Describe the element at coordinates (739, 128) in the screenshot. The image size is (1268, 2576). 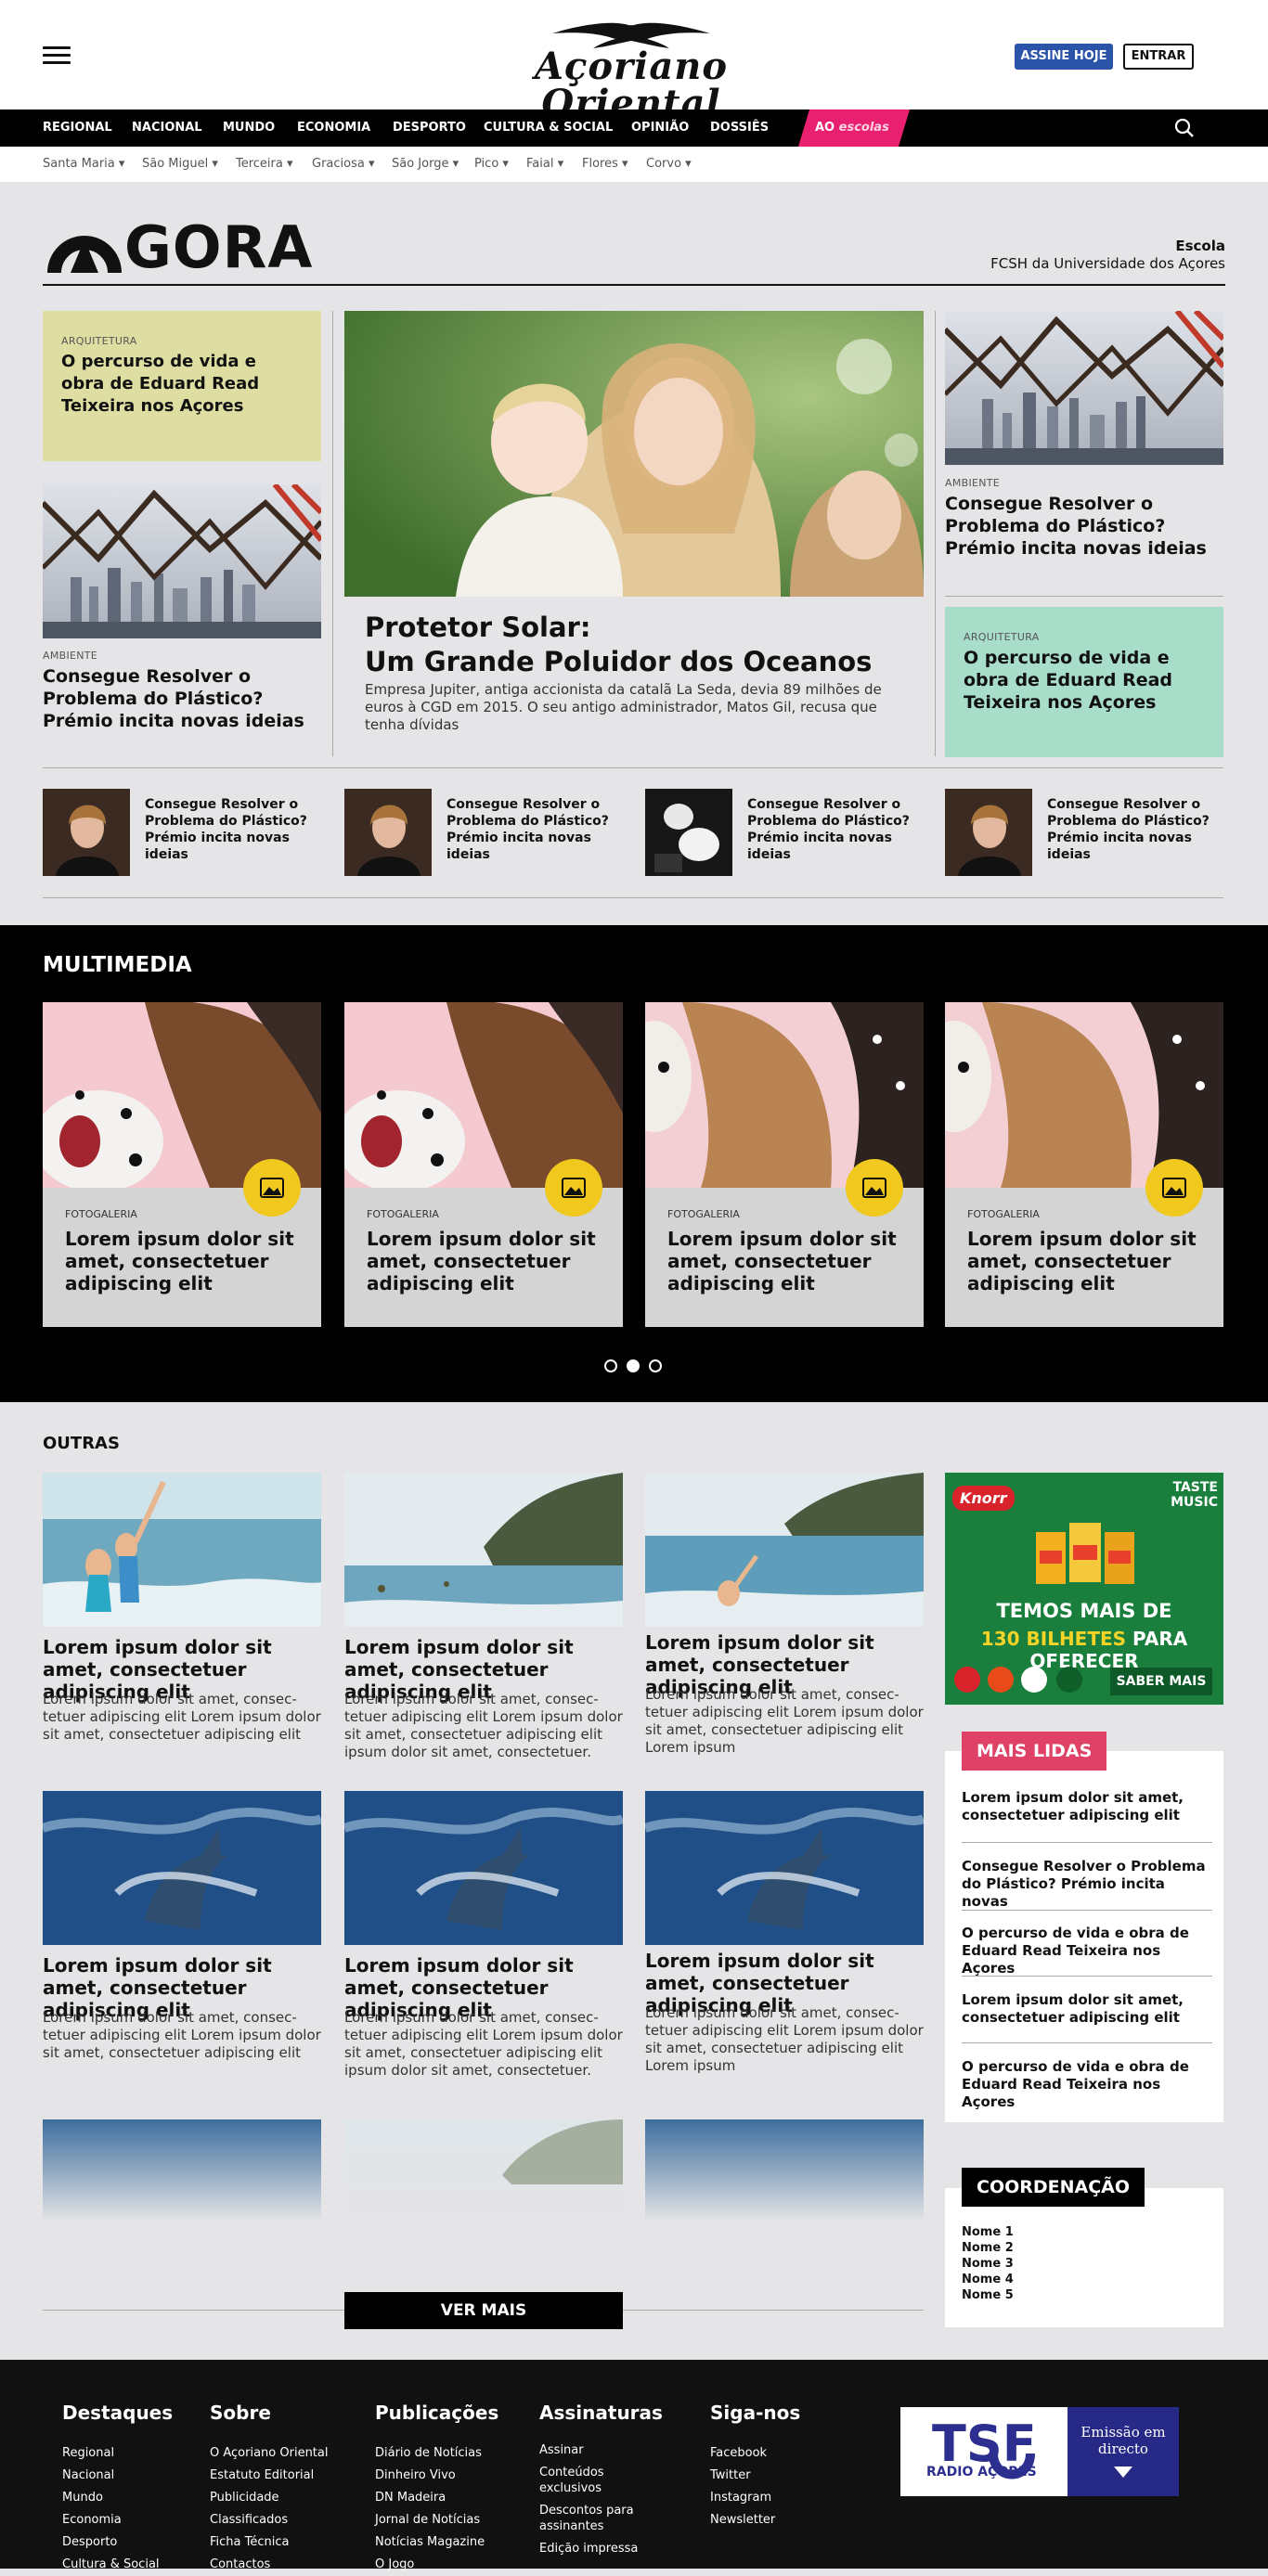
I see `nav-item-dossies: DOSSIÊS` at that location.